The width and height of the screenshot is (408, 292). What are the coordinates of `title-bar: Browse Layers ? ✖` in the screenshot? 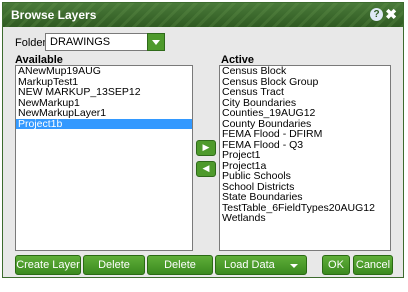 It's located at (203, 15).